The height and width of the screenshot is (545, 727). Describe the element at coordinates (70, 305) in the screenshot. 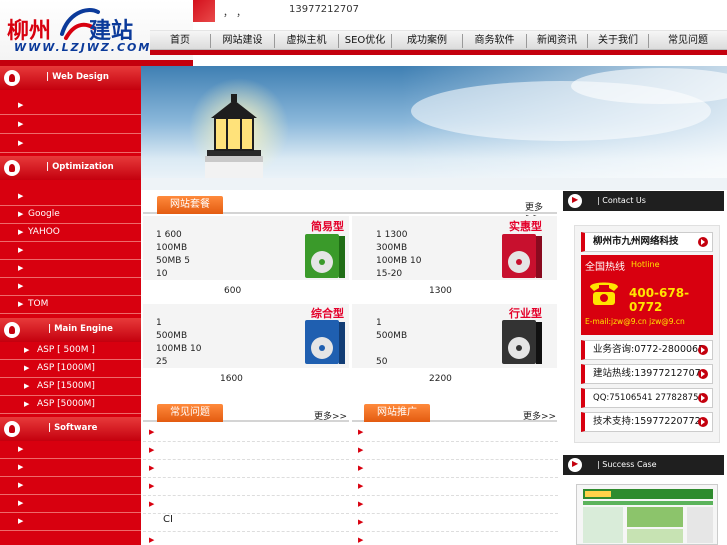

I see `sidebar-item-tom: ▶ TOM` at that location.